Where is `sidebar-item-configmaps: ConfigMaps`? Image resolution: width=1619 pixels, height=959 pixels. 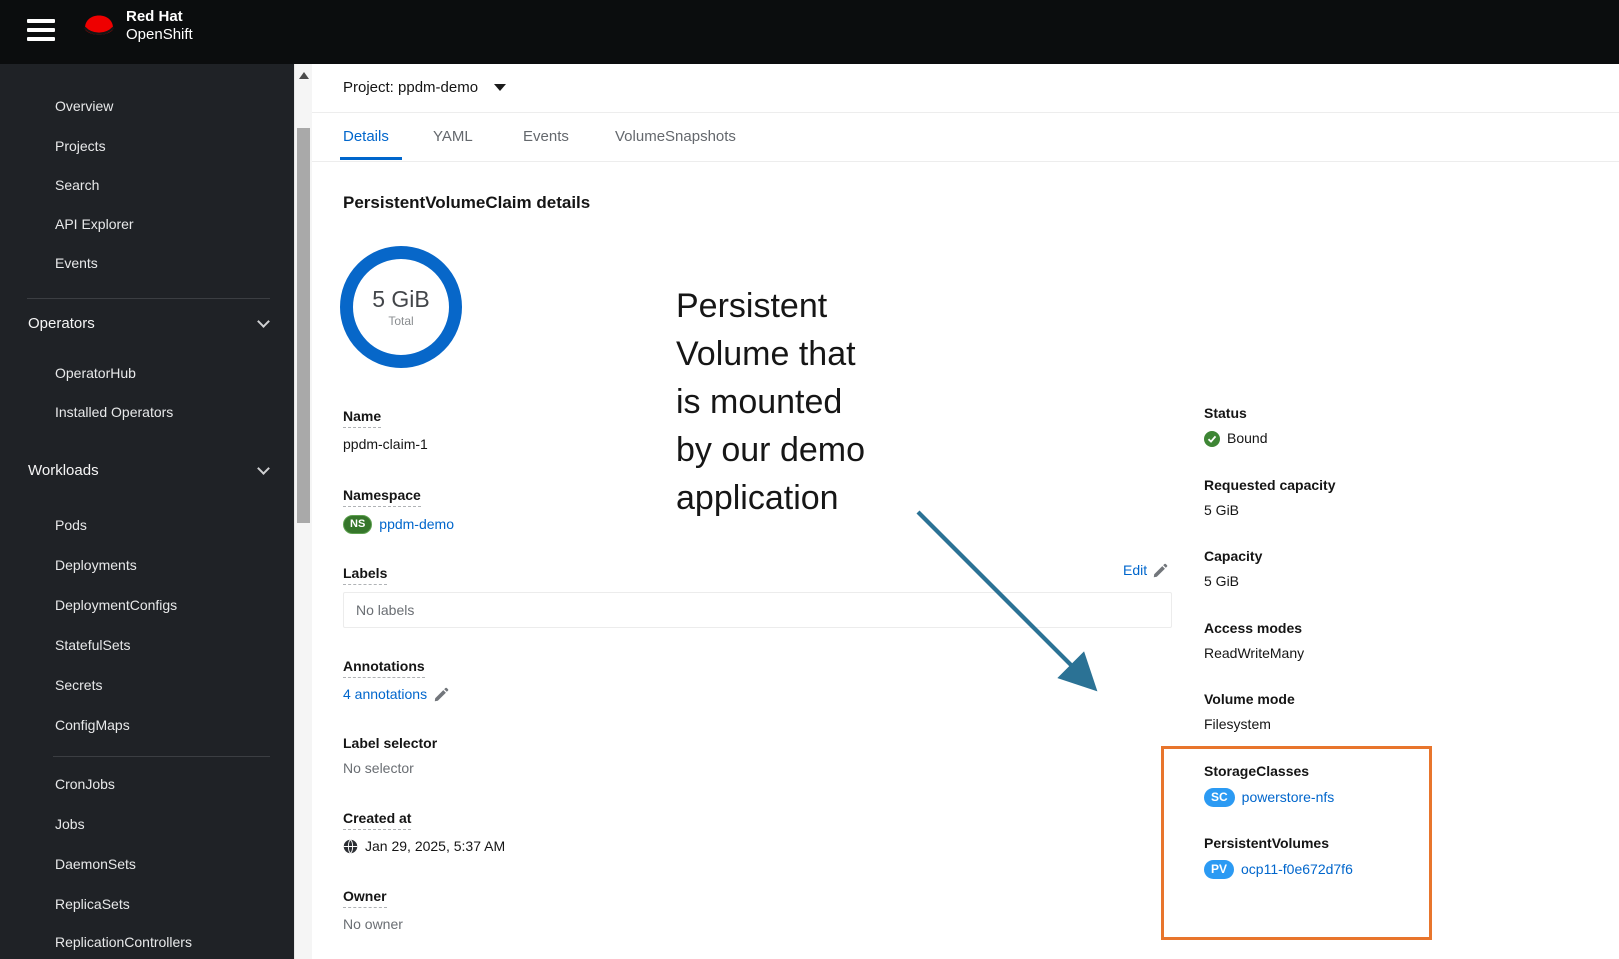
sidebar-item-configmaps: ConfigMaps is located at coordinates (92, 725).